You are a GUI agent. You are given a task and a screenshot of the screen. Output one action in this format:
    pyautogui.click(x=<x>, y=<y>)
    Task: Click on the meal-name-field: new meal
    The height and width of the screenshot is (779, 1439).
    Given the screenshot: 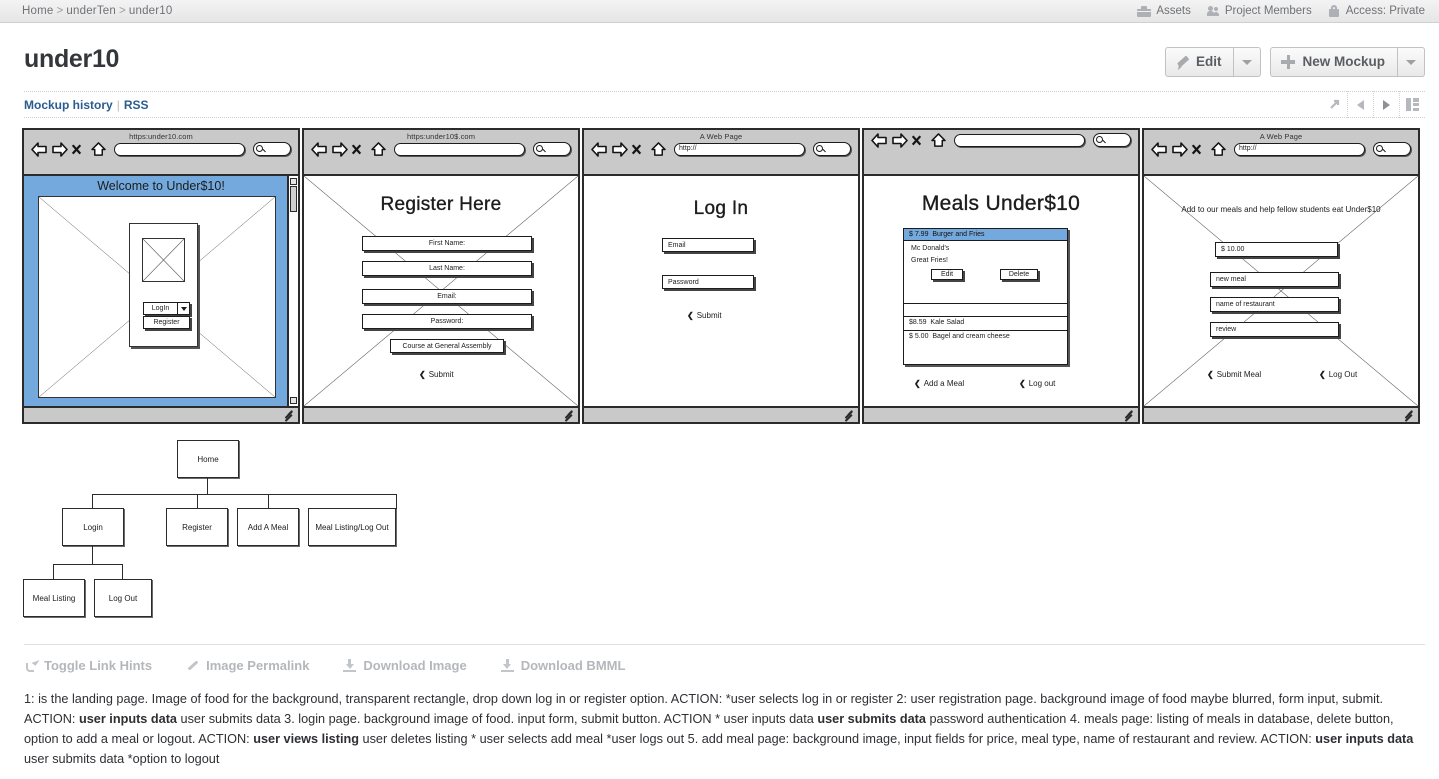 What is the action you would take?
    pyautogui.click(x=1274, y=279)
    